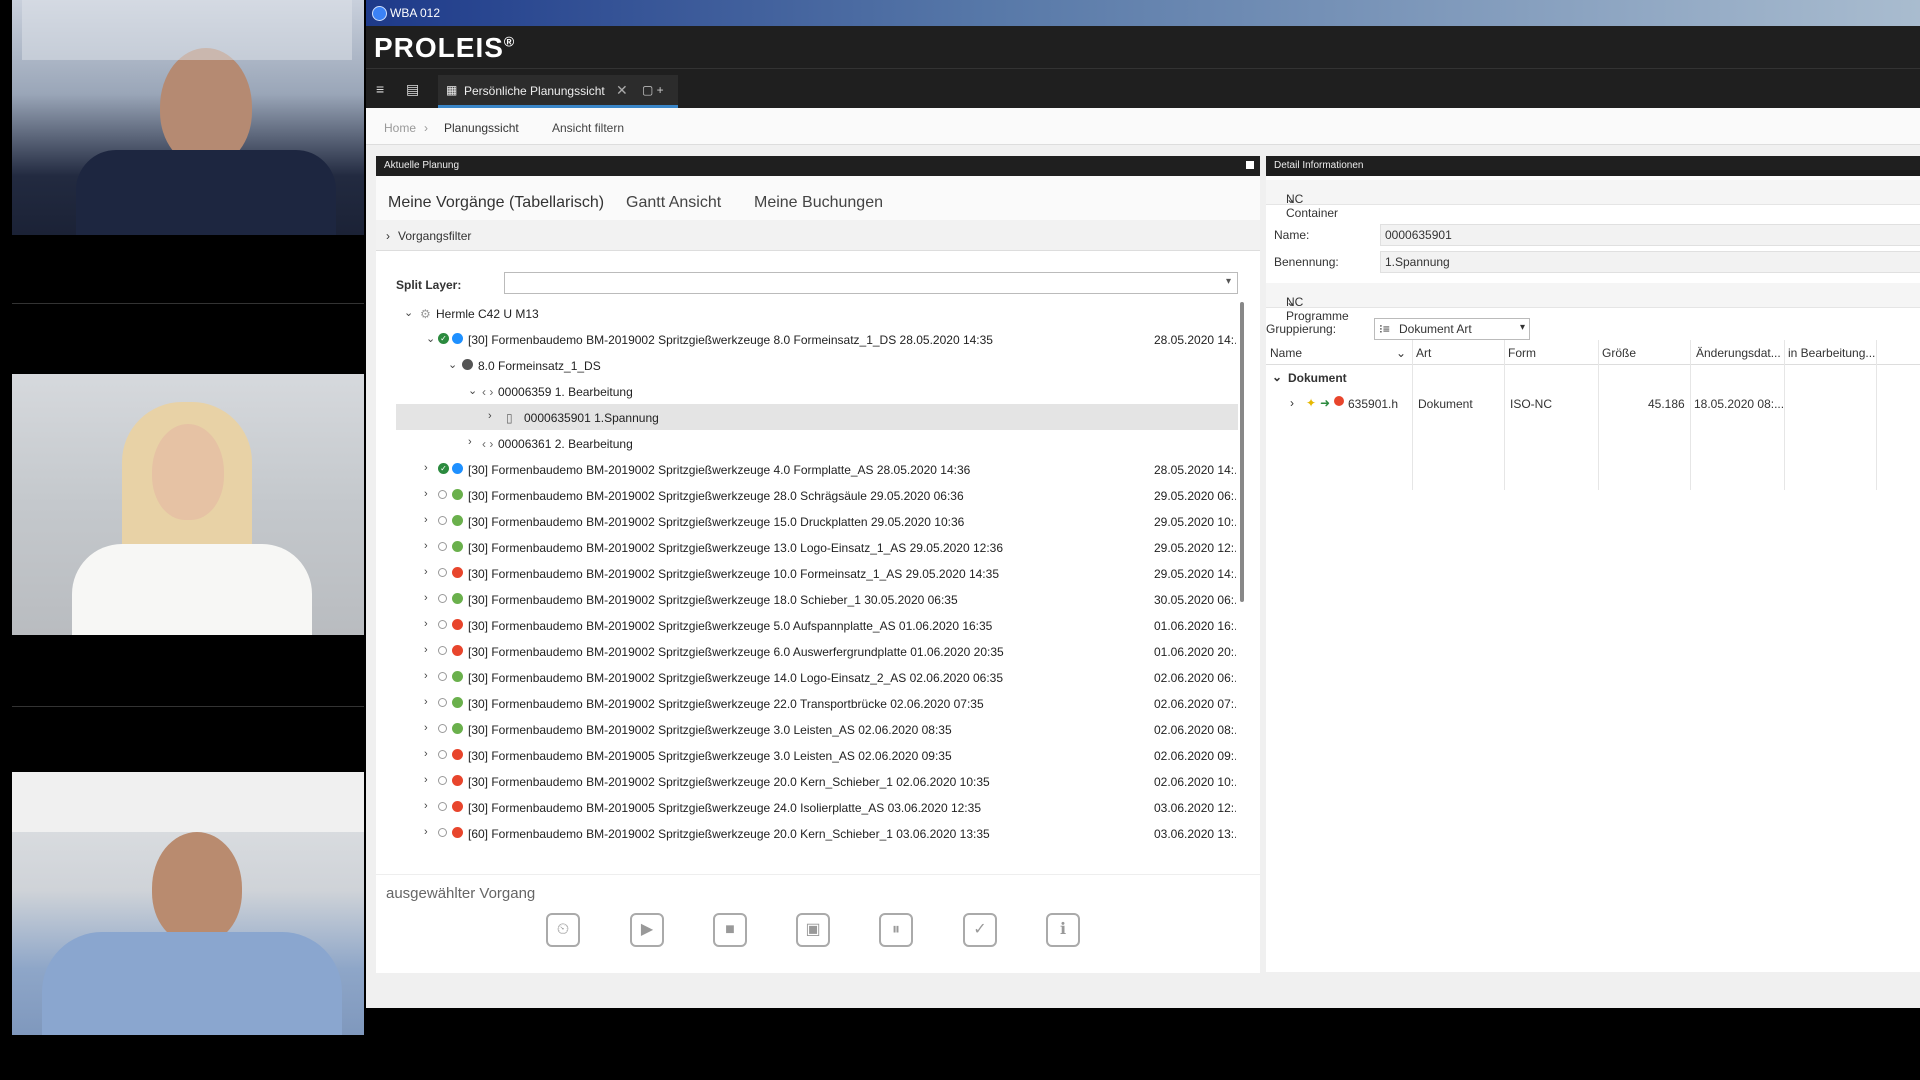 Image resolution: width=1920 pixels, height=1080 pixels. What do you see at coordinates (425, 314) in the screenshot?
I see `machine-icon: ⚙` at bounding box center [425, 314].